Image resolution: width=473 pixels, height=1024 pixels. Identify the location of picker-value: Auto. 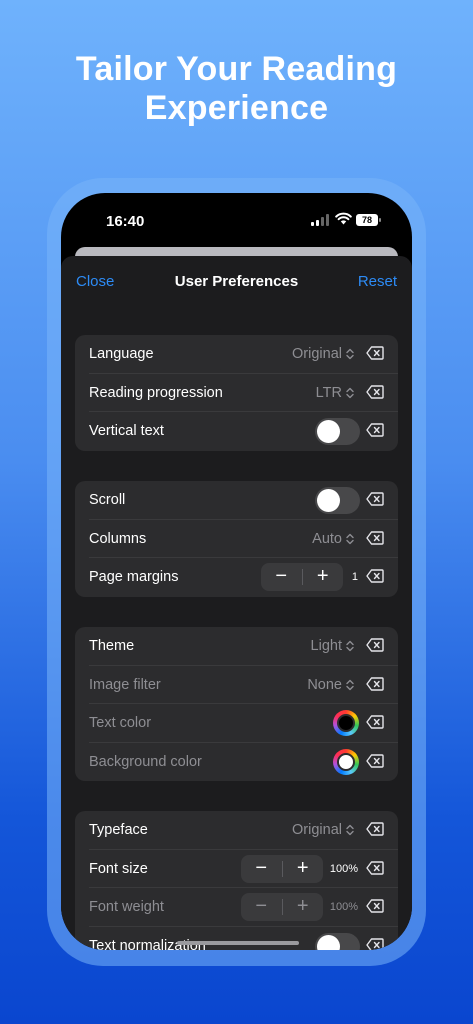
(327, 538).